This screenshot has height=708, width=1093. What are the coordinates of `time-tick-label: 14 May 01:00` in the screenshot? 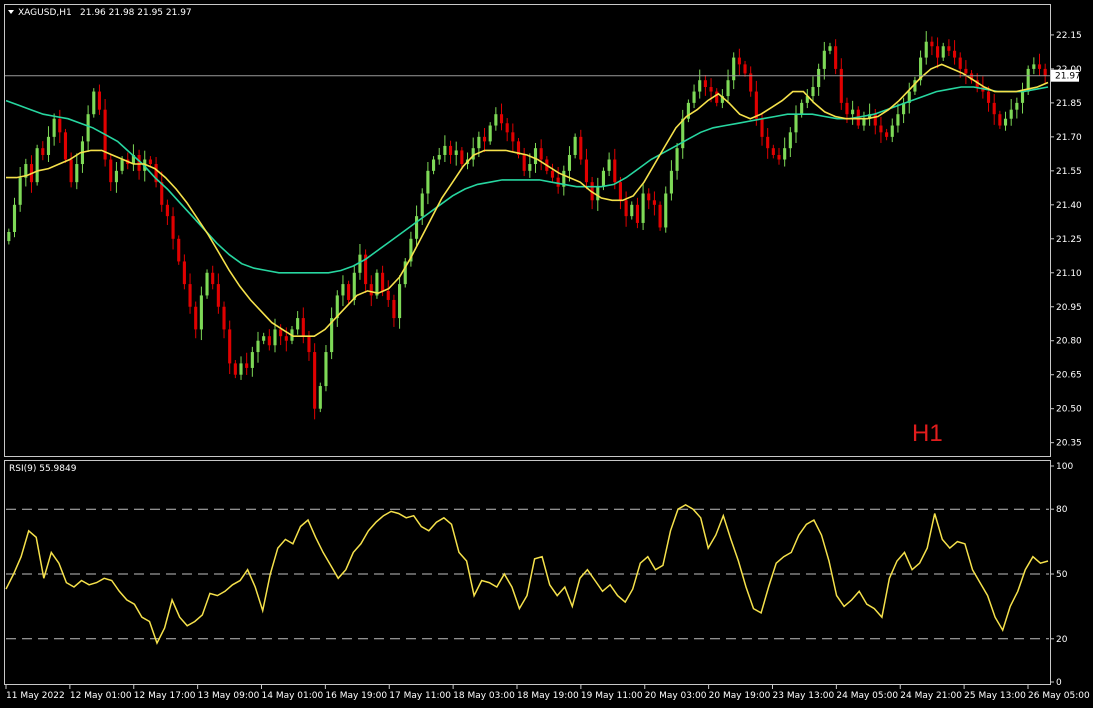 It's located at (293, 696).